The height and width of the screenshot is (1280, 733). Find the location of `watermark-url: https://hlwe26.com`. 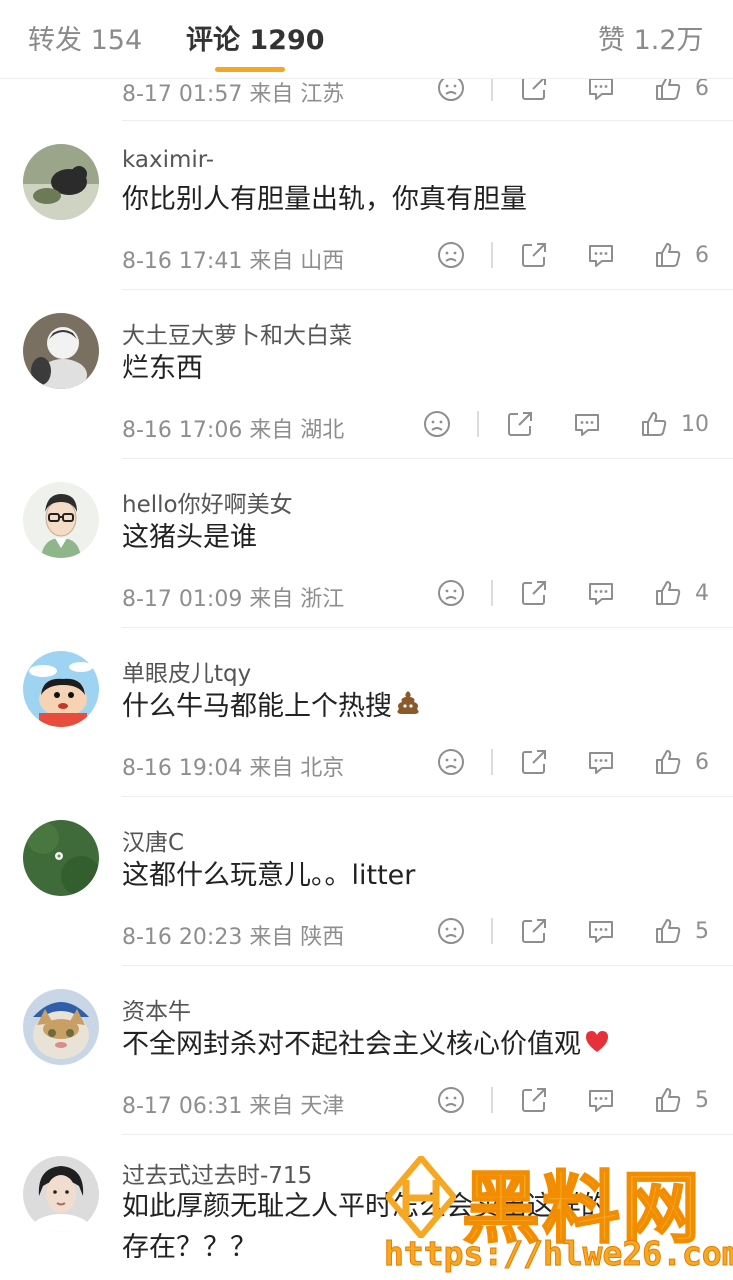

watermark-url: https://hlwe26.com is located at coordinates (558, 1254).